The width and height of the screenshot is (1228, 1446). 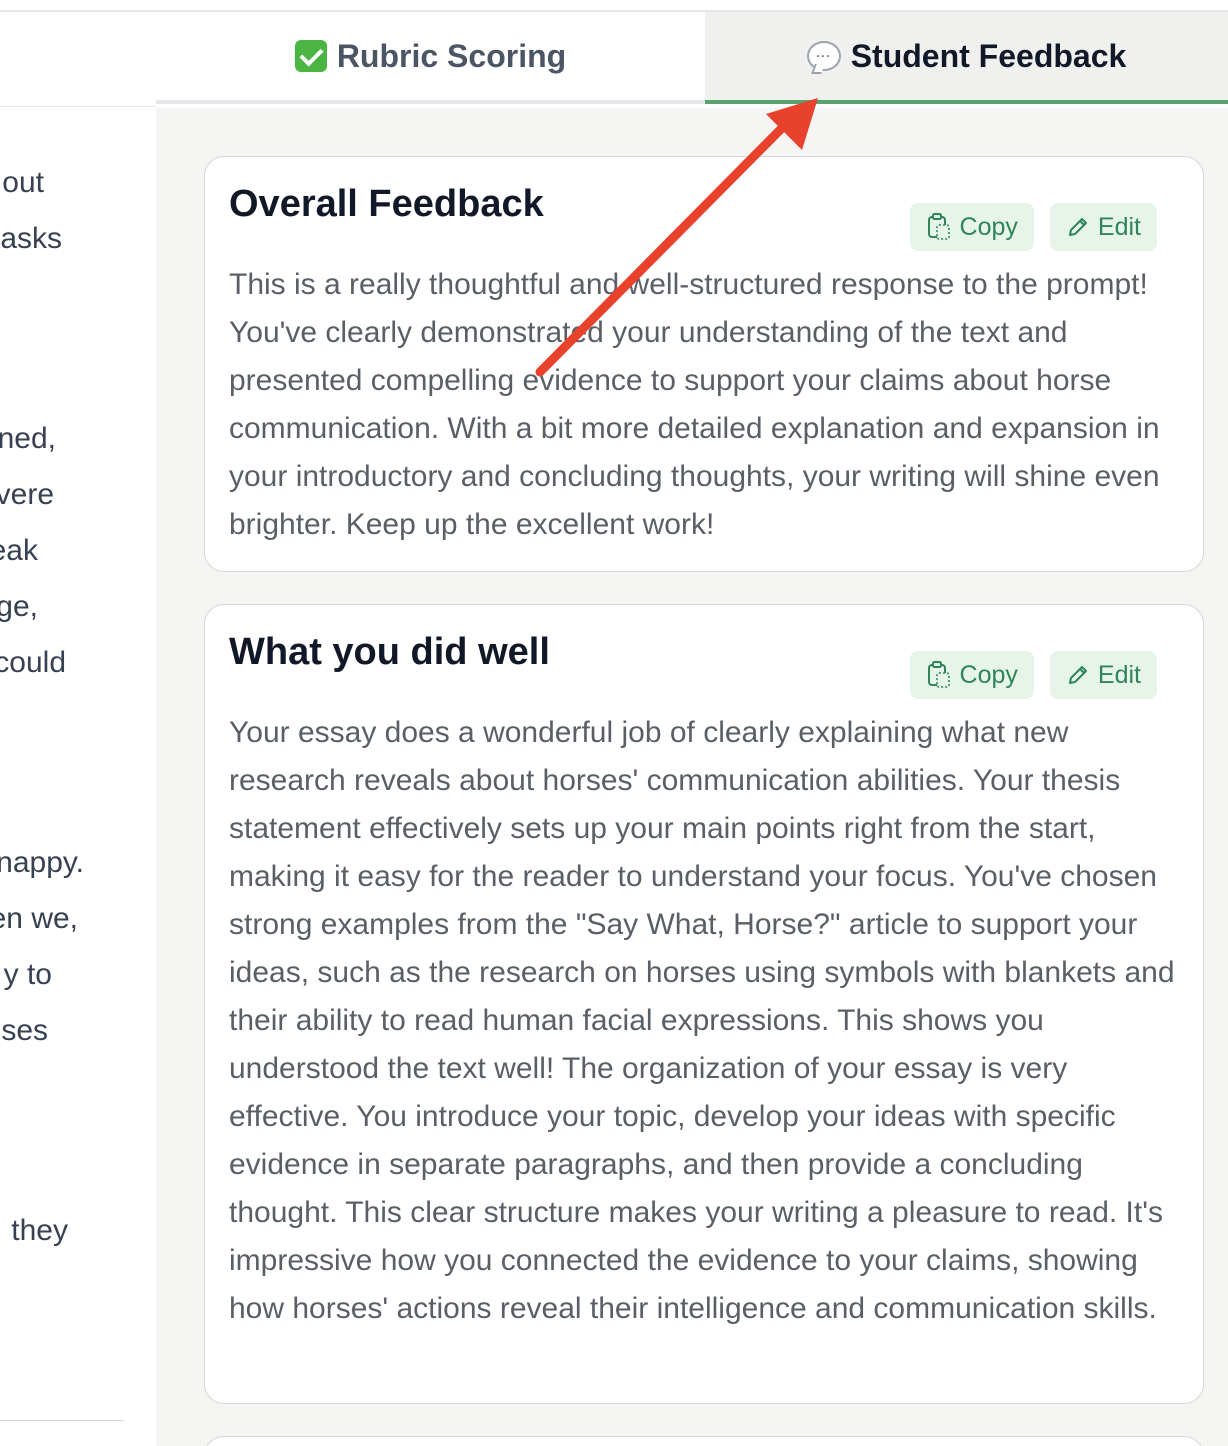 I want to click on essay-text-fragment: en we,, so click(x=39, y=918).